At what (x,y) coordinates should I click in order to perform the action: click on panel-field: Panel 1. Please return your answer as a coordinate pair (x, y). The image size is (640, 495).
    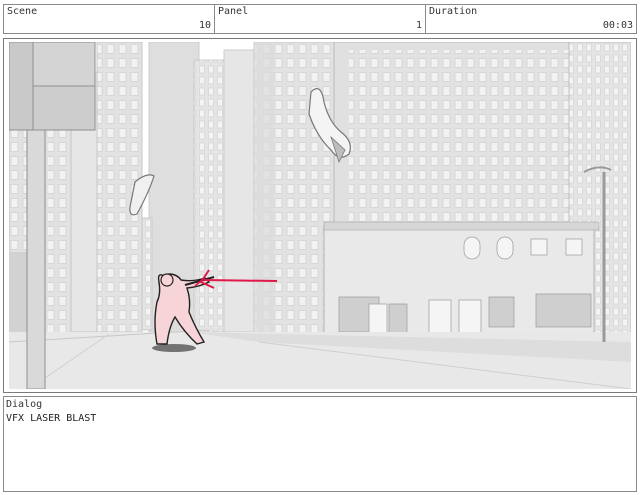
    Looking at the image, I should click on (320, 19).